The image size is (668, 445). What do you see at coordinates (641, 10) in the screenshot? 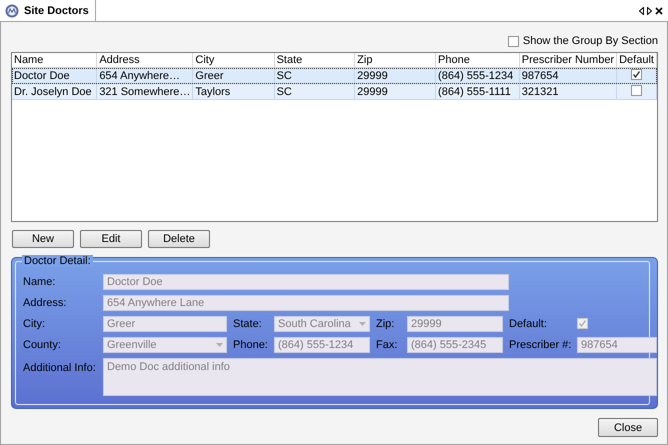
I see `scroll-left-icon` at bounding box center [641, 10].